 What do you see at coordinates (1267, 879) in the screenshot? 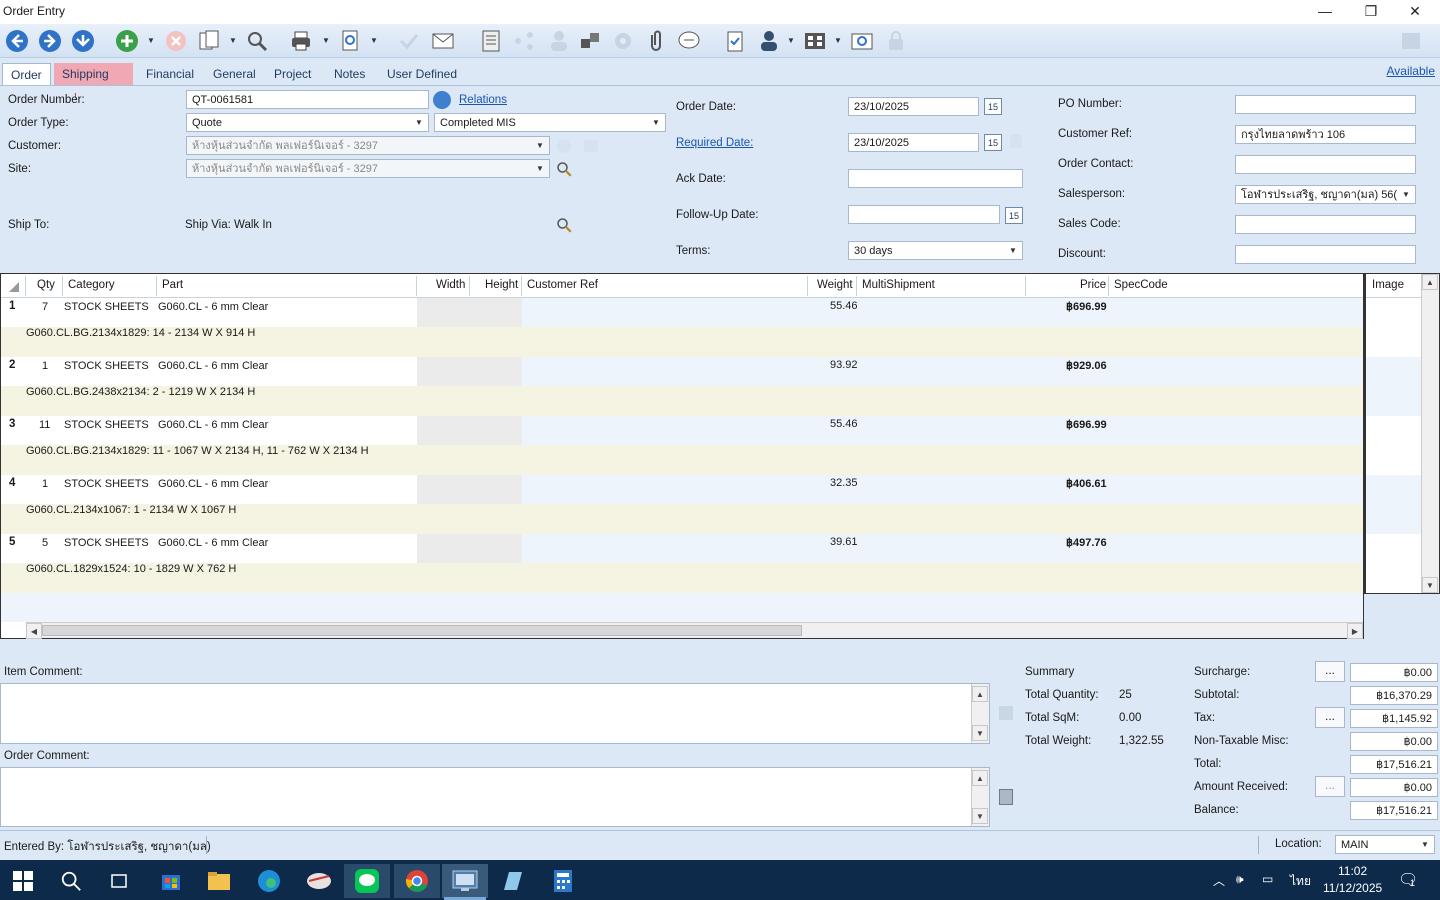
I see `network-icon: ▭` at bounding box center [1267, 879].